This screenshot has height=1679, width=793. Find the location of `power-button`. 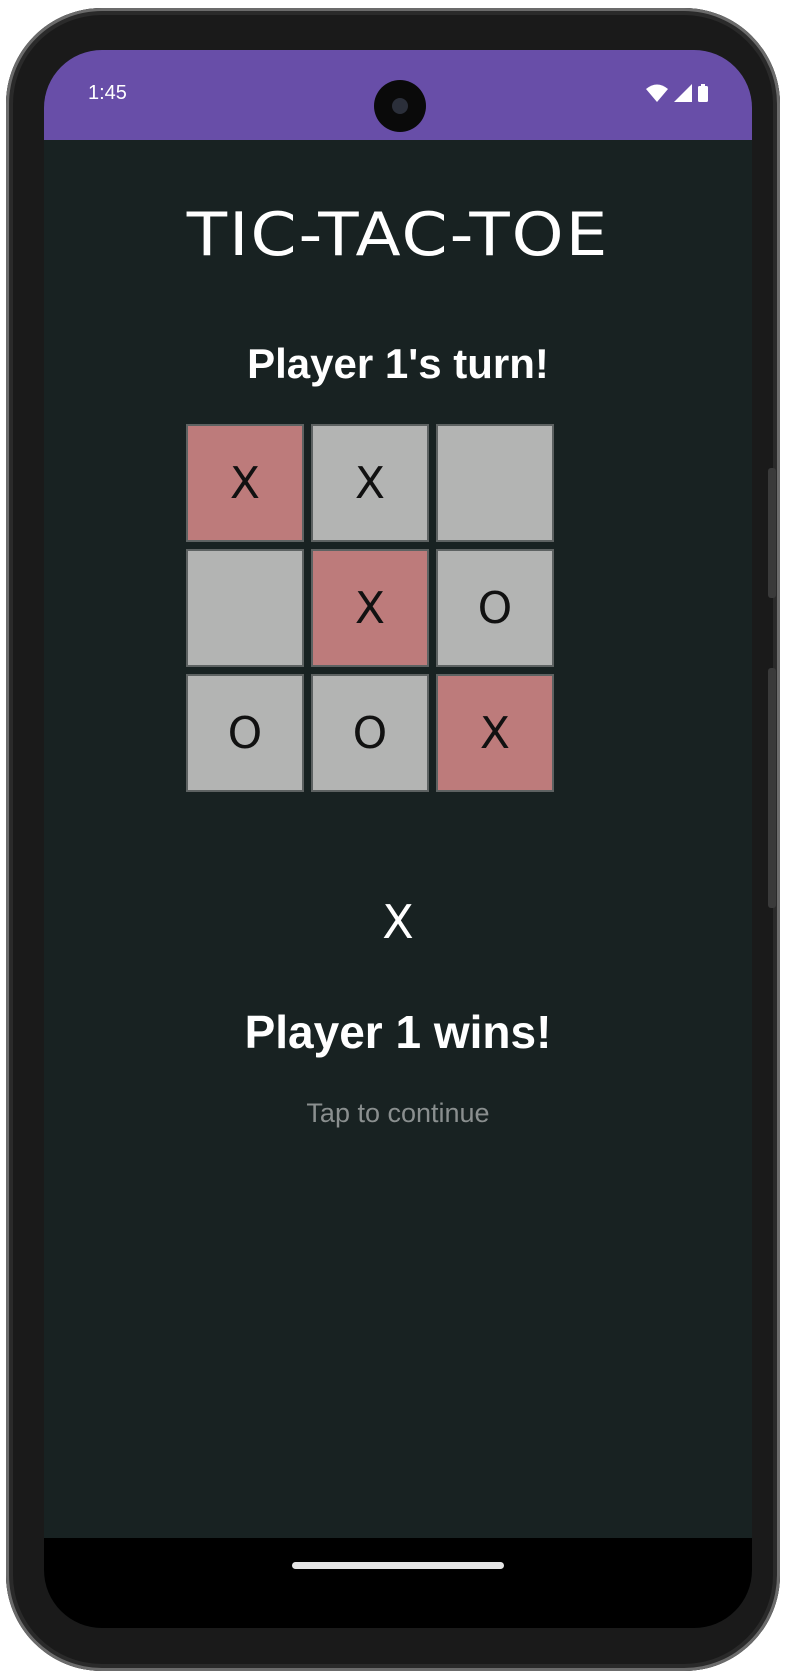

power-button is located at coordinates (772, 533).